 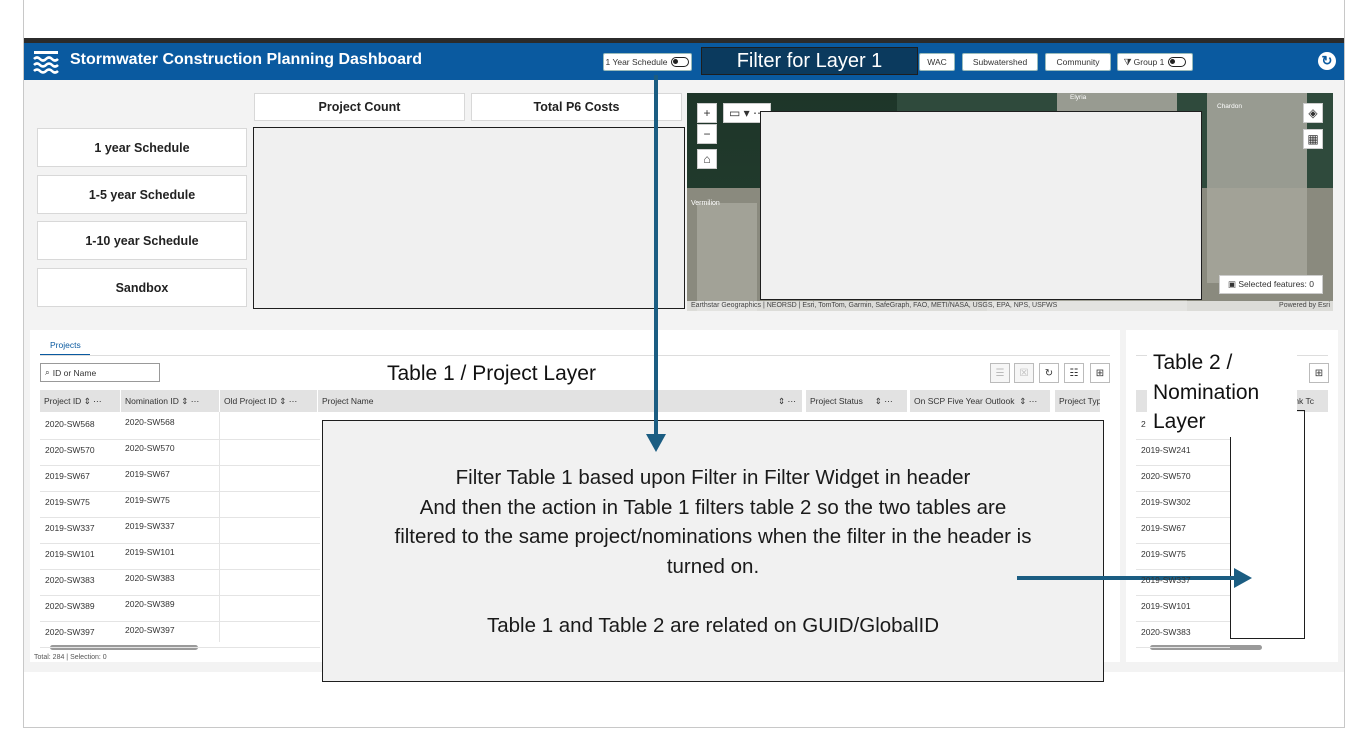 What do you see at coordinates (1000, 62) in the screenshot?
I see `subwatershed-filter-button: Subwatershed` at bounding box center [1000, 62].